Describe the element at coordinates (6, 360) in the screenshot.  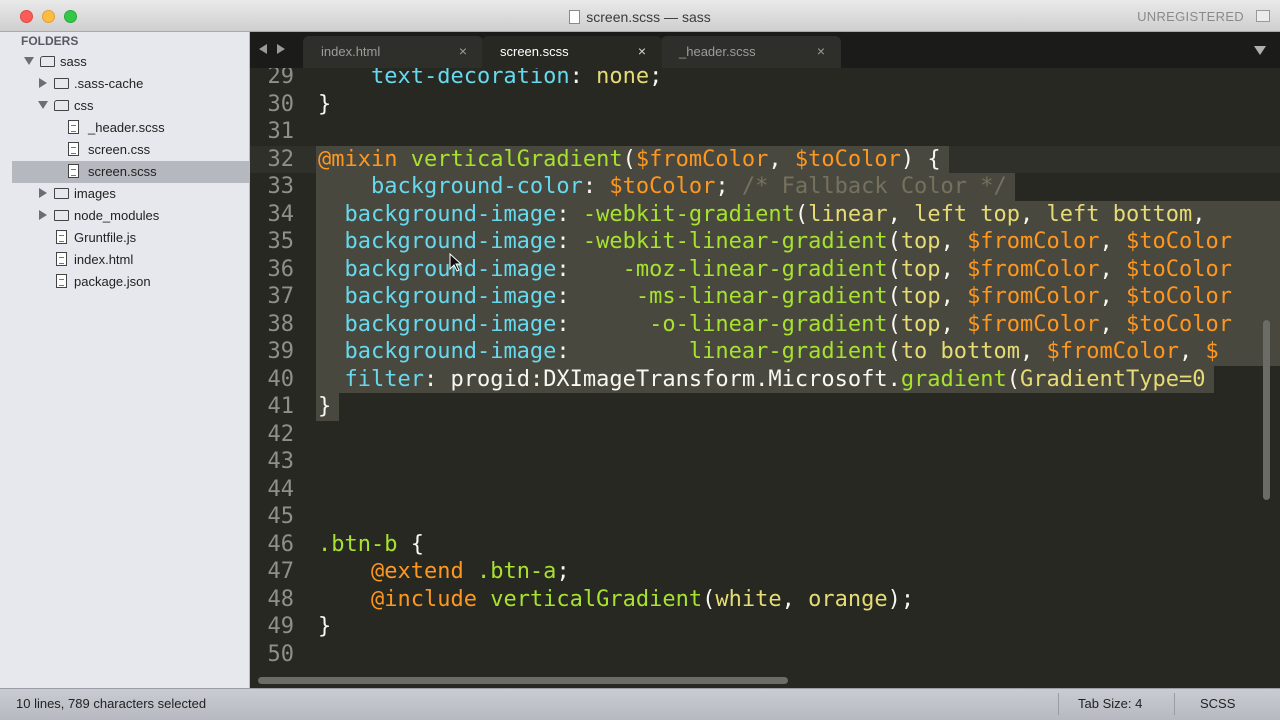
I see `sidebar-gutter` at that location.